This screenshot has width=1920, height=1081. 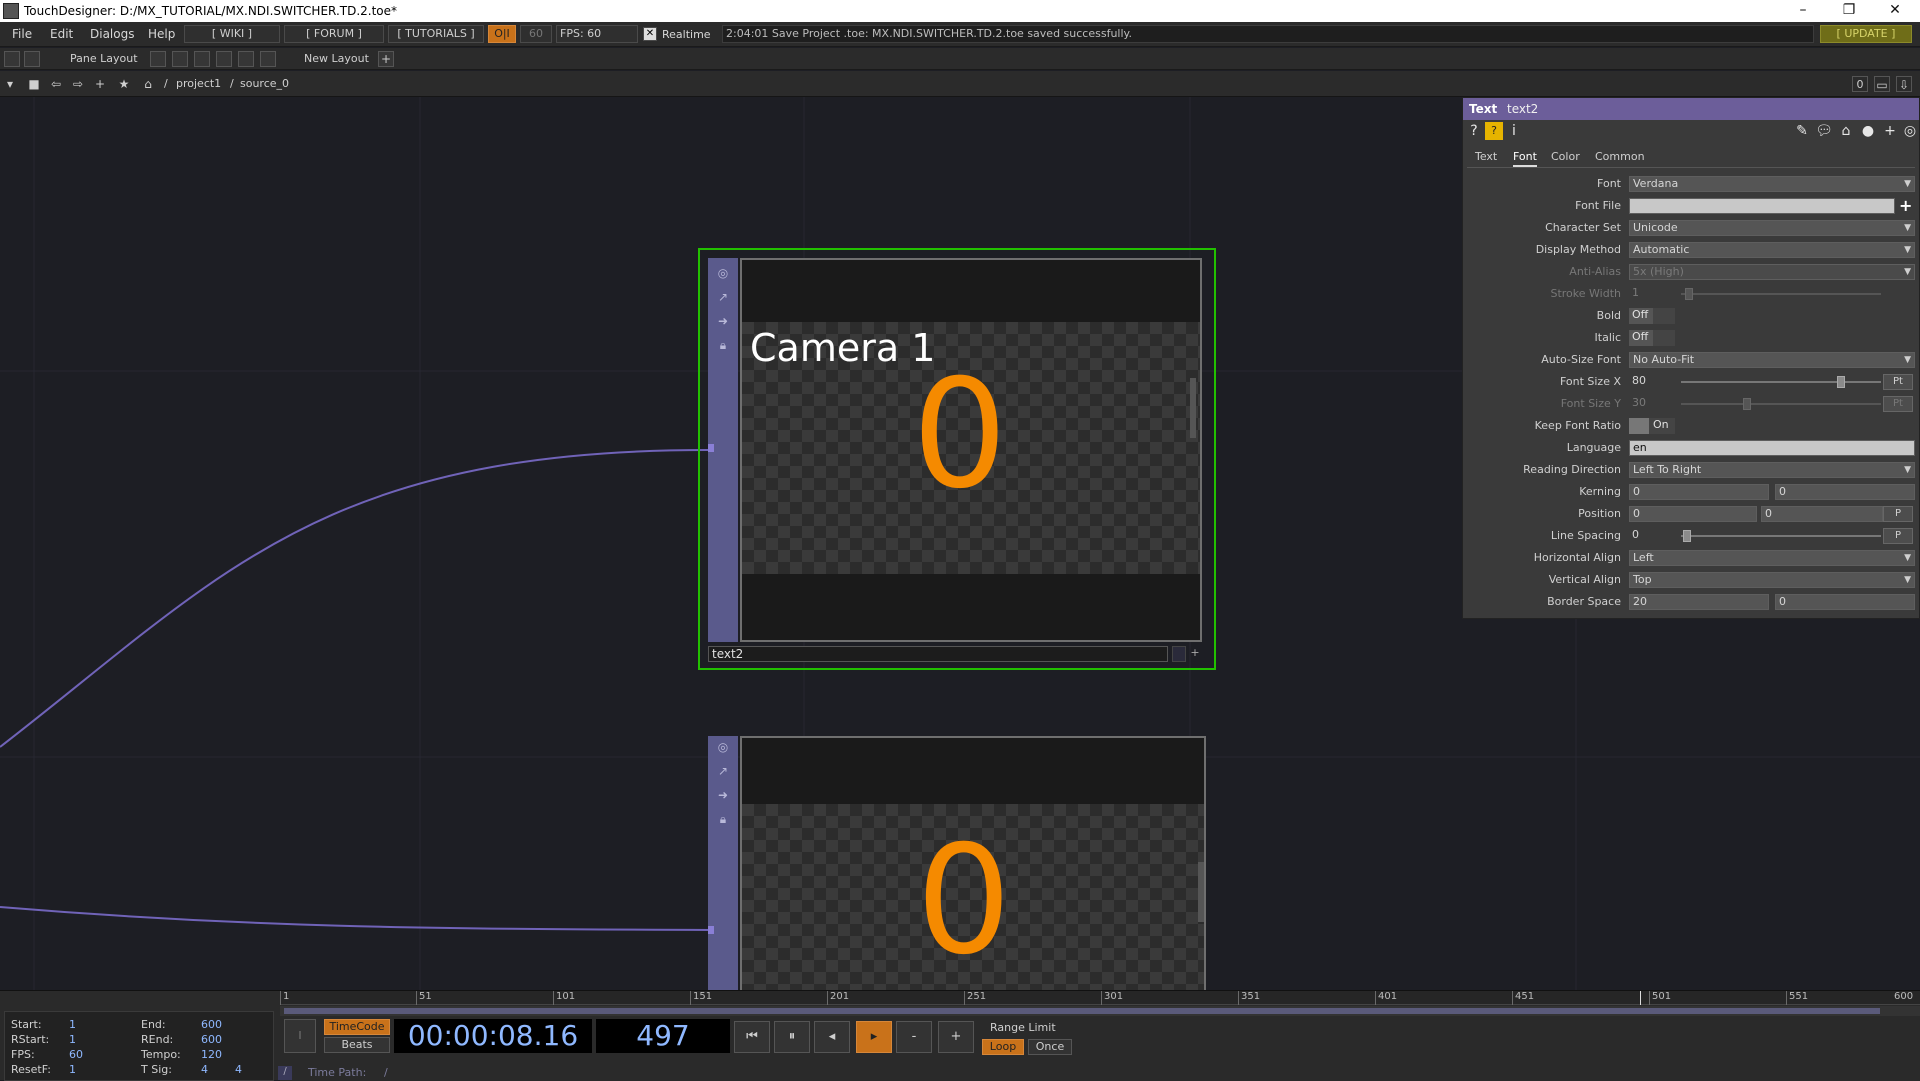 What do you see at coordinates (1845, 602) in the screenshot?
I see `border-space-y-field: 0` at bounding box center [1845, 602].